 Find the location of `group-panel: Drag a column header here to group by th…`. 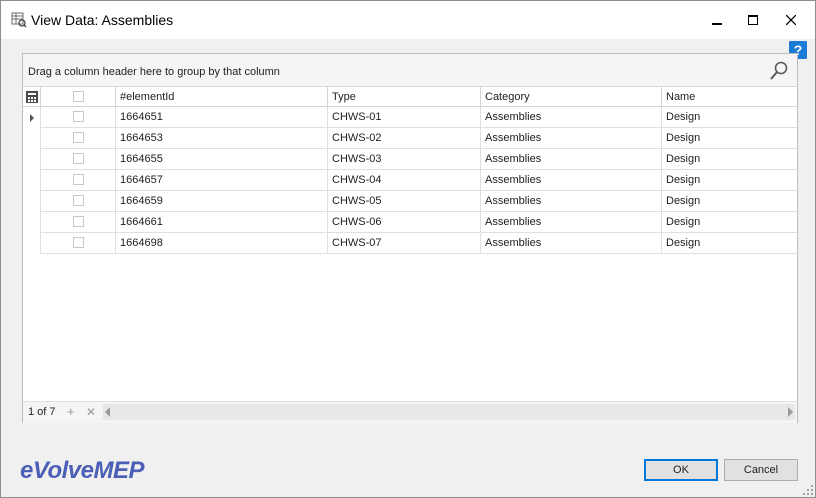

group-panel: Drag a column header here to group by th… is located at coordinates (410, 70).